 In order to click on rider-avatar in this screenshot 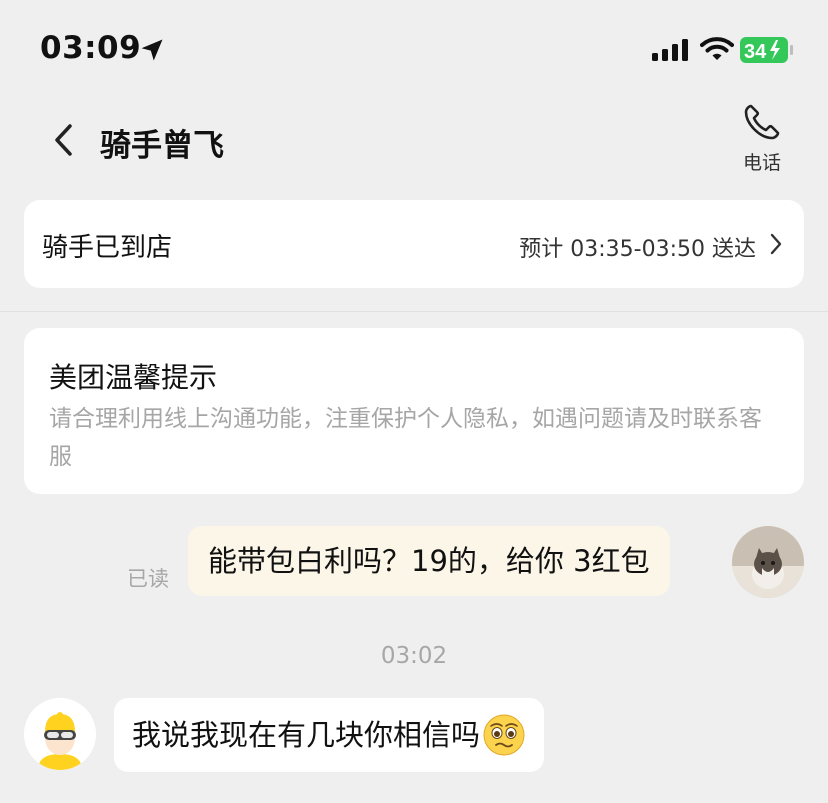, I will do `click(60, 734)`.